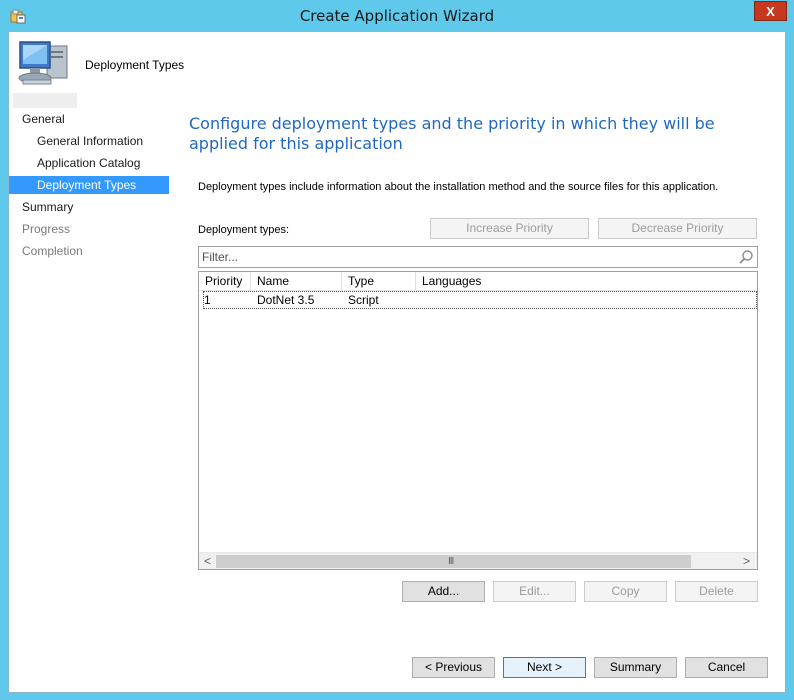  I want to click on filter-box, so click(478, 257).